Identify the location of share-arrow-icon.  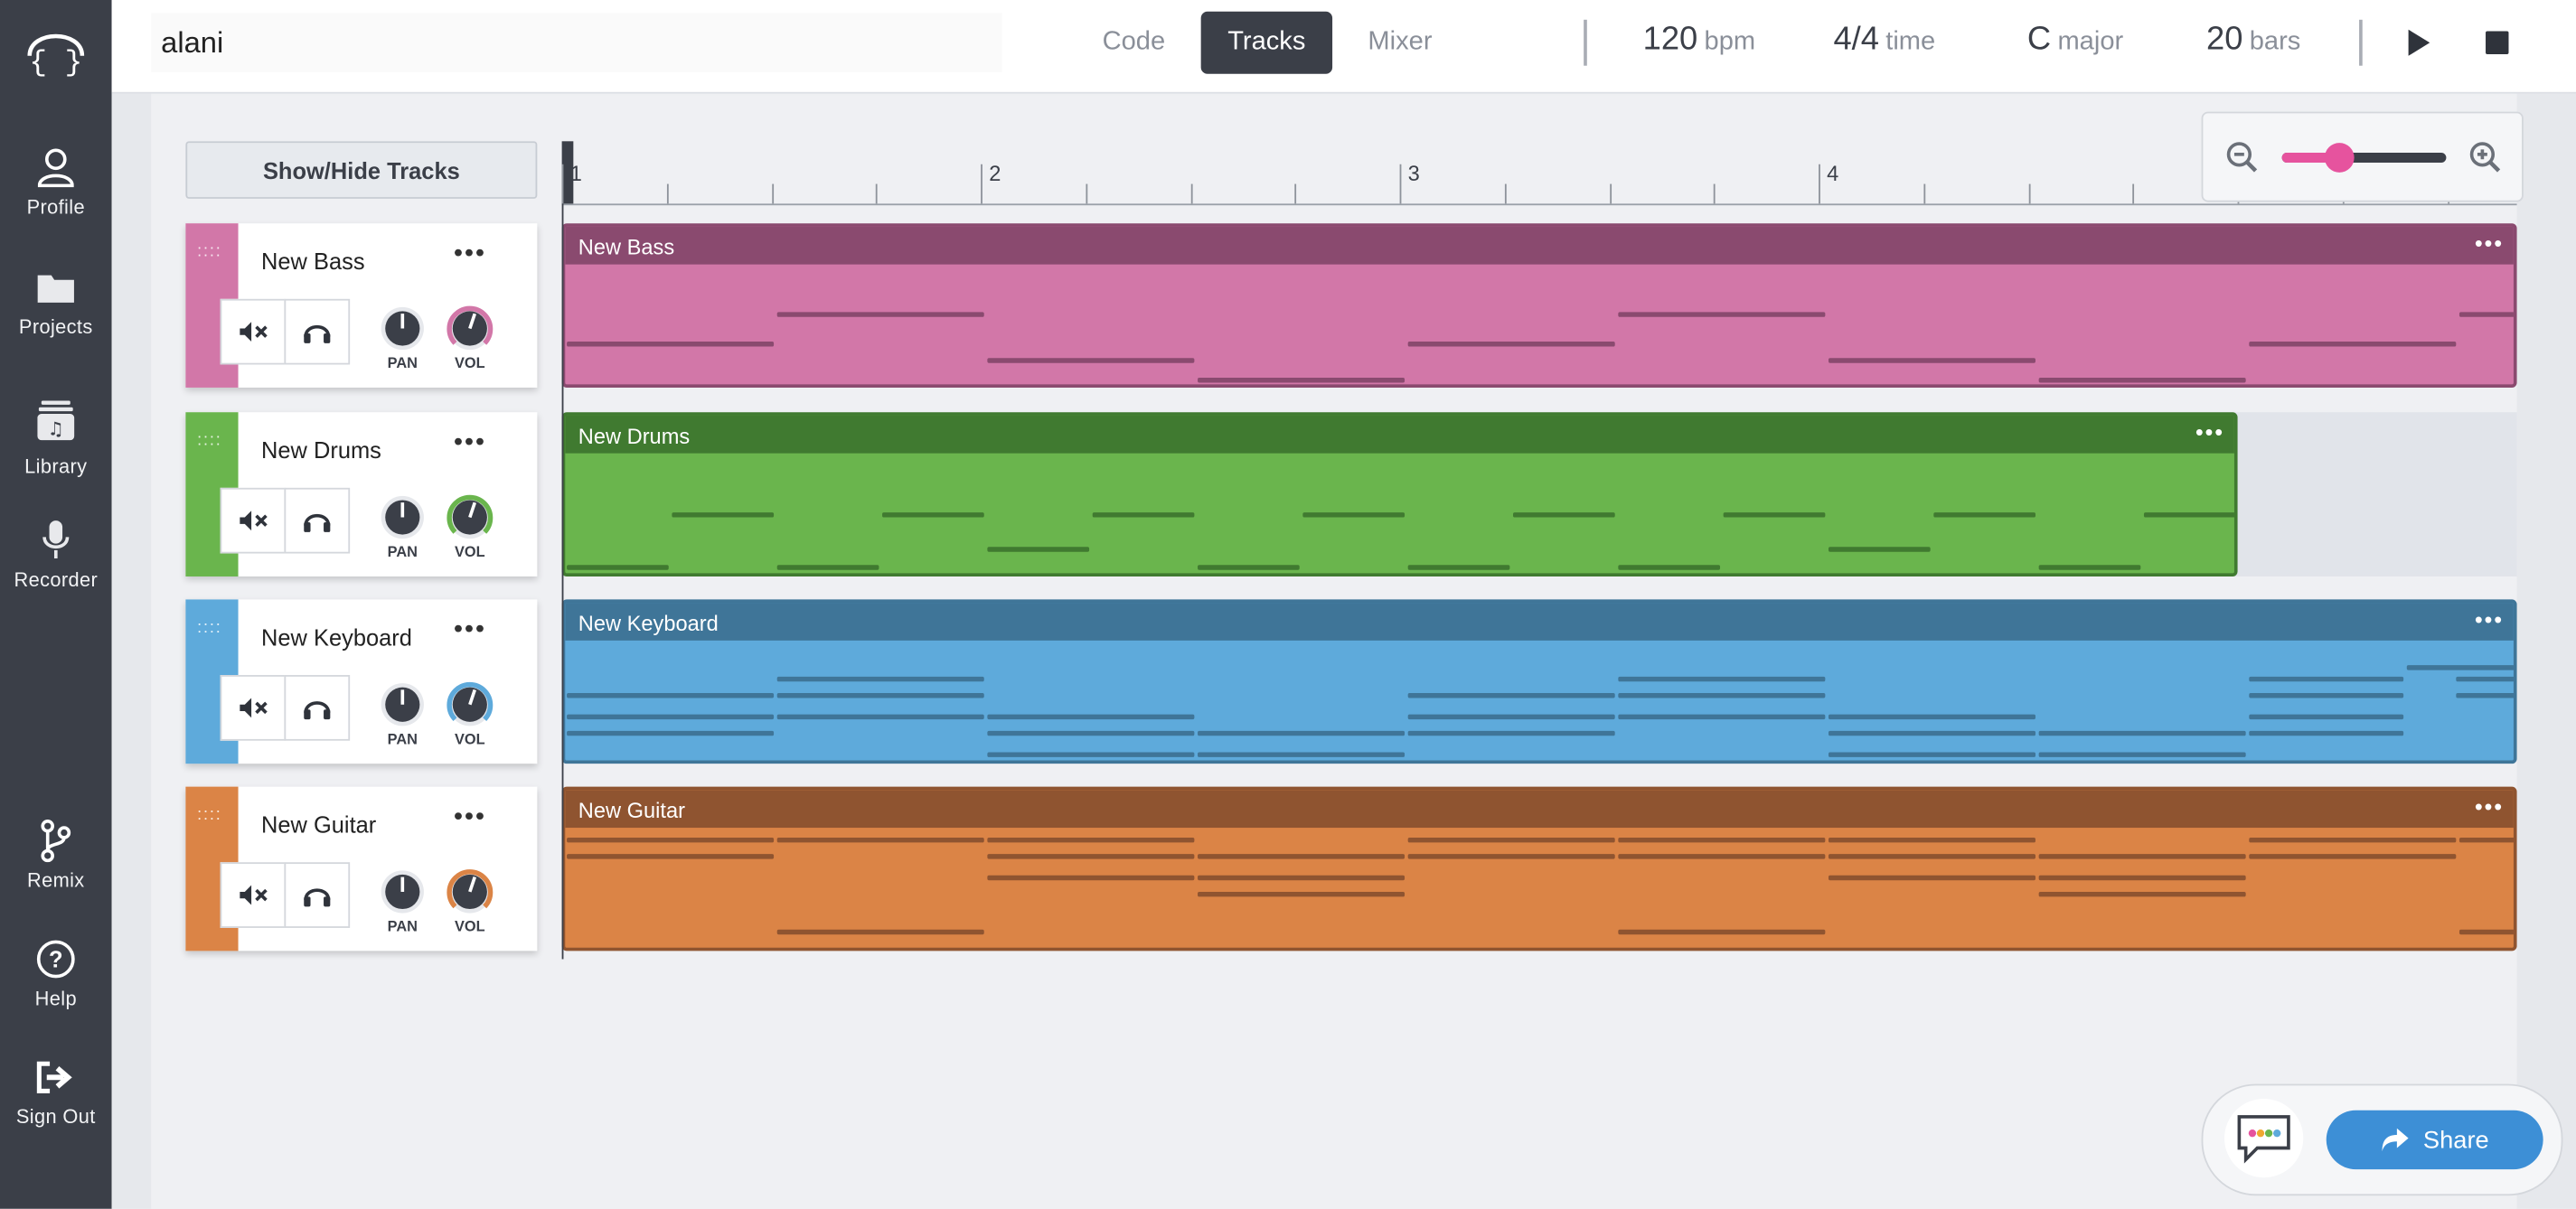
(2395, 1140).